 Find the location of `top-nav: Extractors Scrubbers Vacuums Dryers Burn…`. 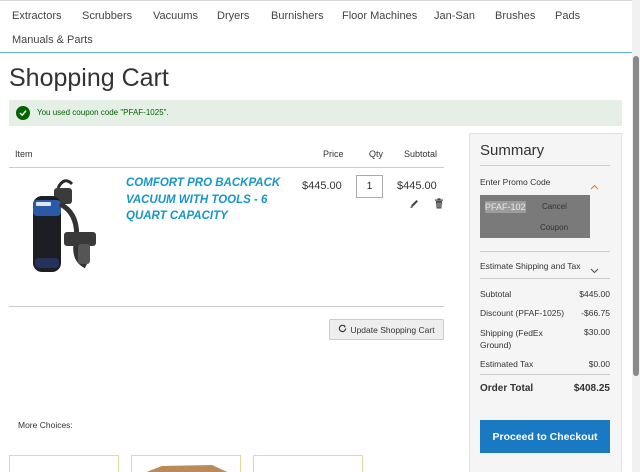

top-nav: Extractors Scrubbers Vacuums Dryers Burn… is located at coordinates (316, 26).